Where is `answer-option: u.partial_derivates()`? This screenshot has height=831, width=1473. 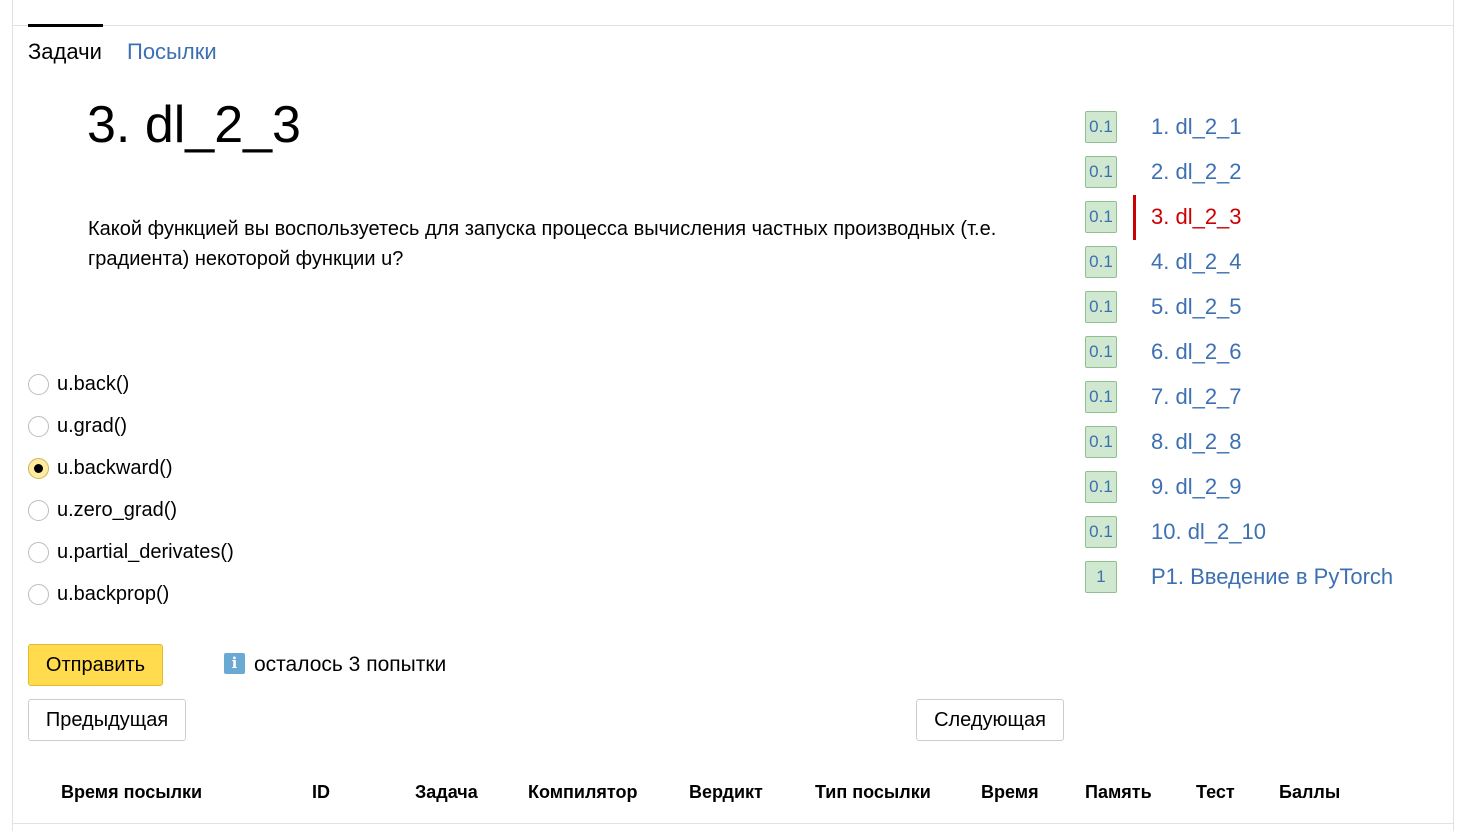 answer-option: u.partial_derivates() is located at coordinates (131, 552).